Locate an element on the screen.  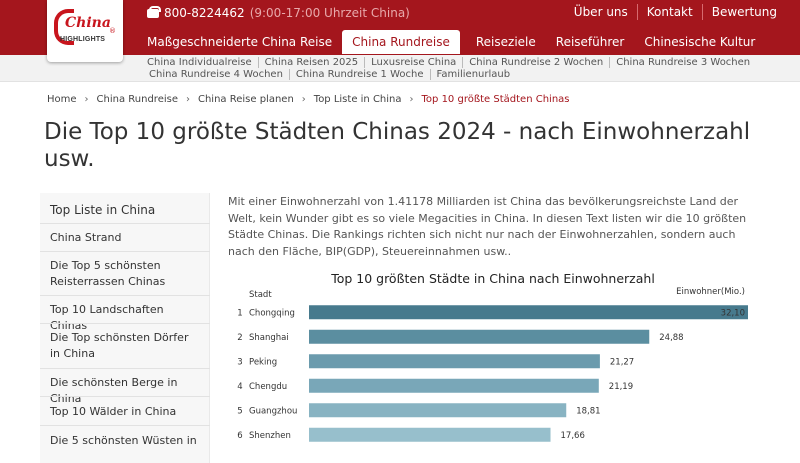
nav-chinesische-kultur: Chinesische Kultur is located at coordinates (699, 42).